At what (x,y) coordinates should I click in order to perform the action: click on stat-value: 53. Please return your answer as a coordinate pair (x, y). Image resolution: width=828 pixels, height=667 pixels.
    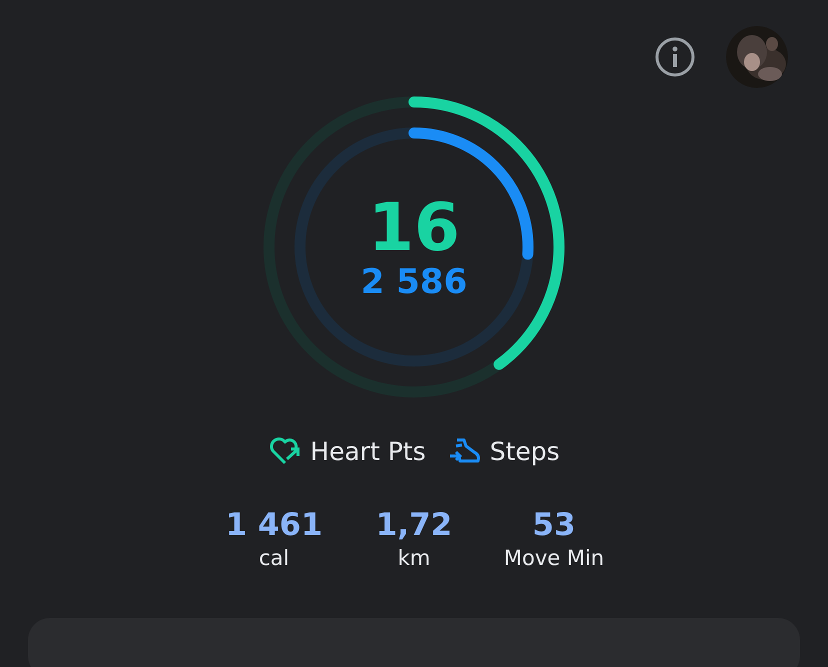
    Looking at the image, I should click on (554, 525).